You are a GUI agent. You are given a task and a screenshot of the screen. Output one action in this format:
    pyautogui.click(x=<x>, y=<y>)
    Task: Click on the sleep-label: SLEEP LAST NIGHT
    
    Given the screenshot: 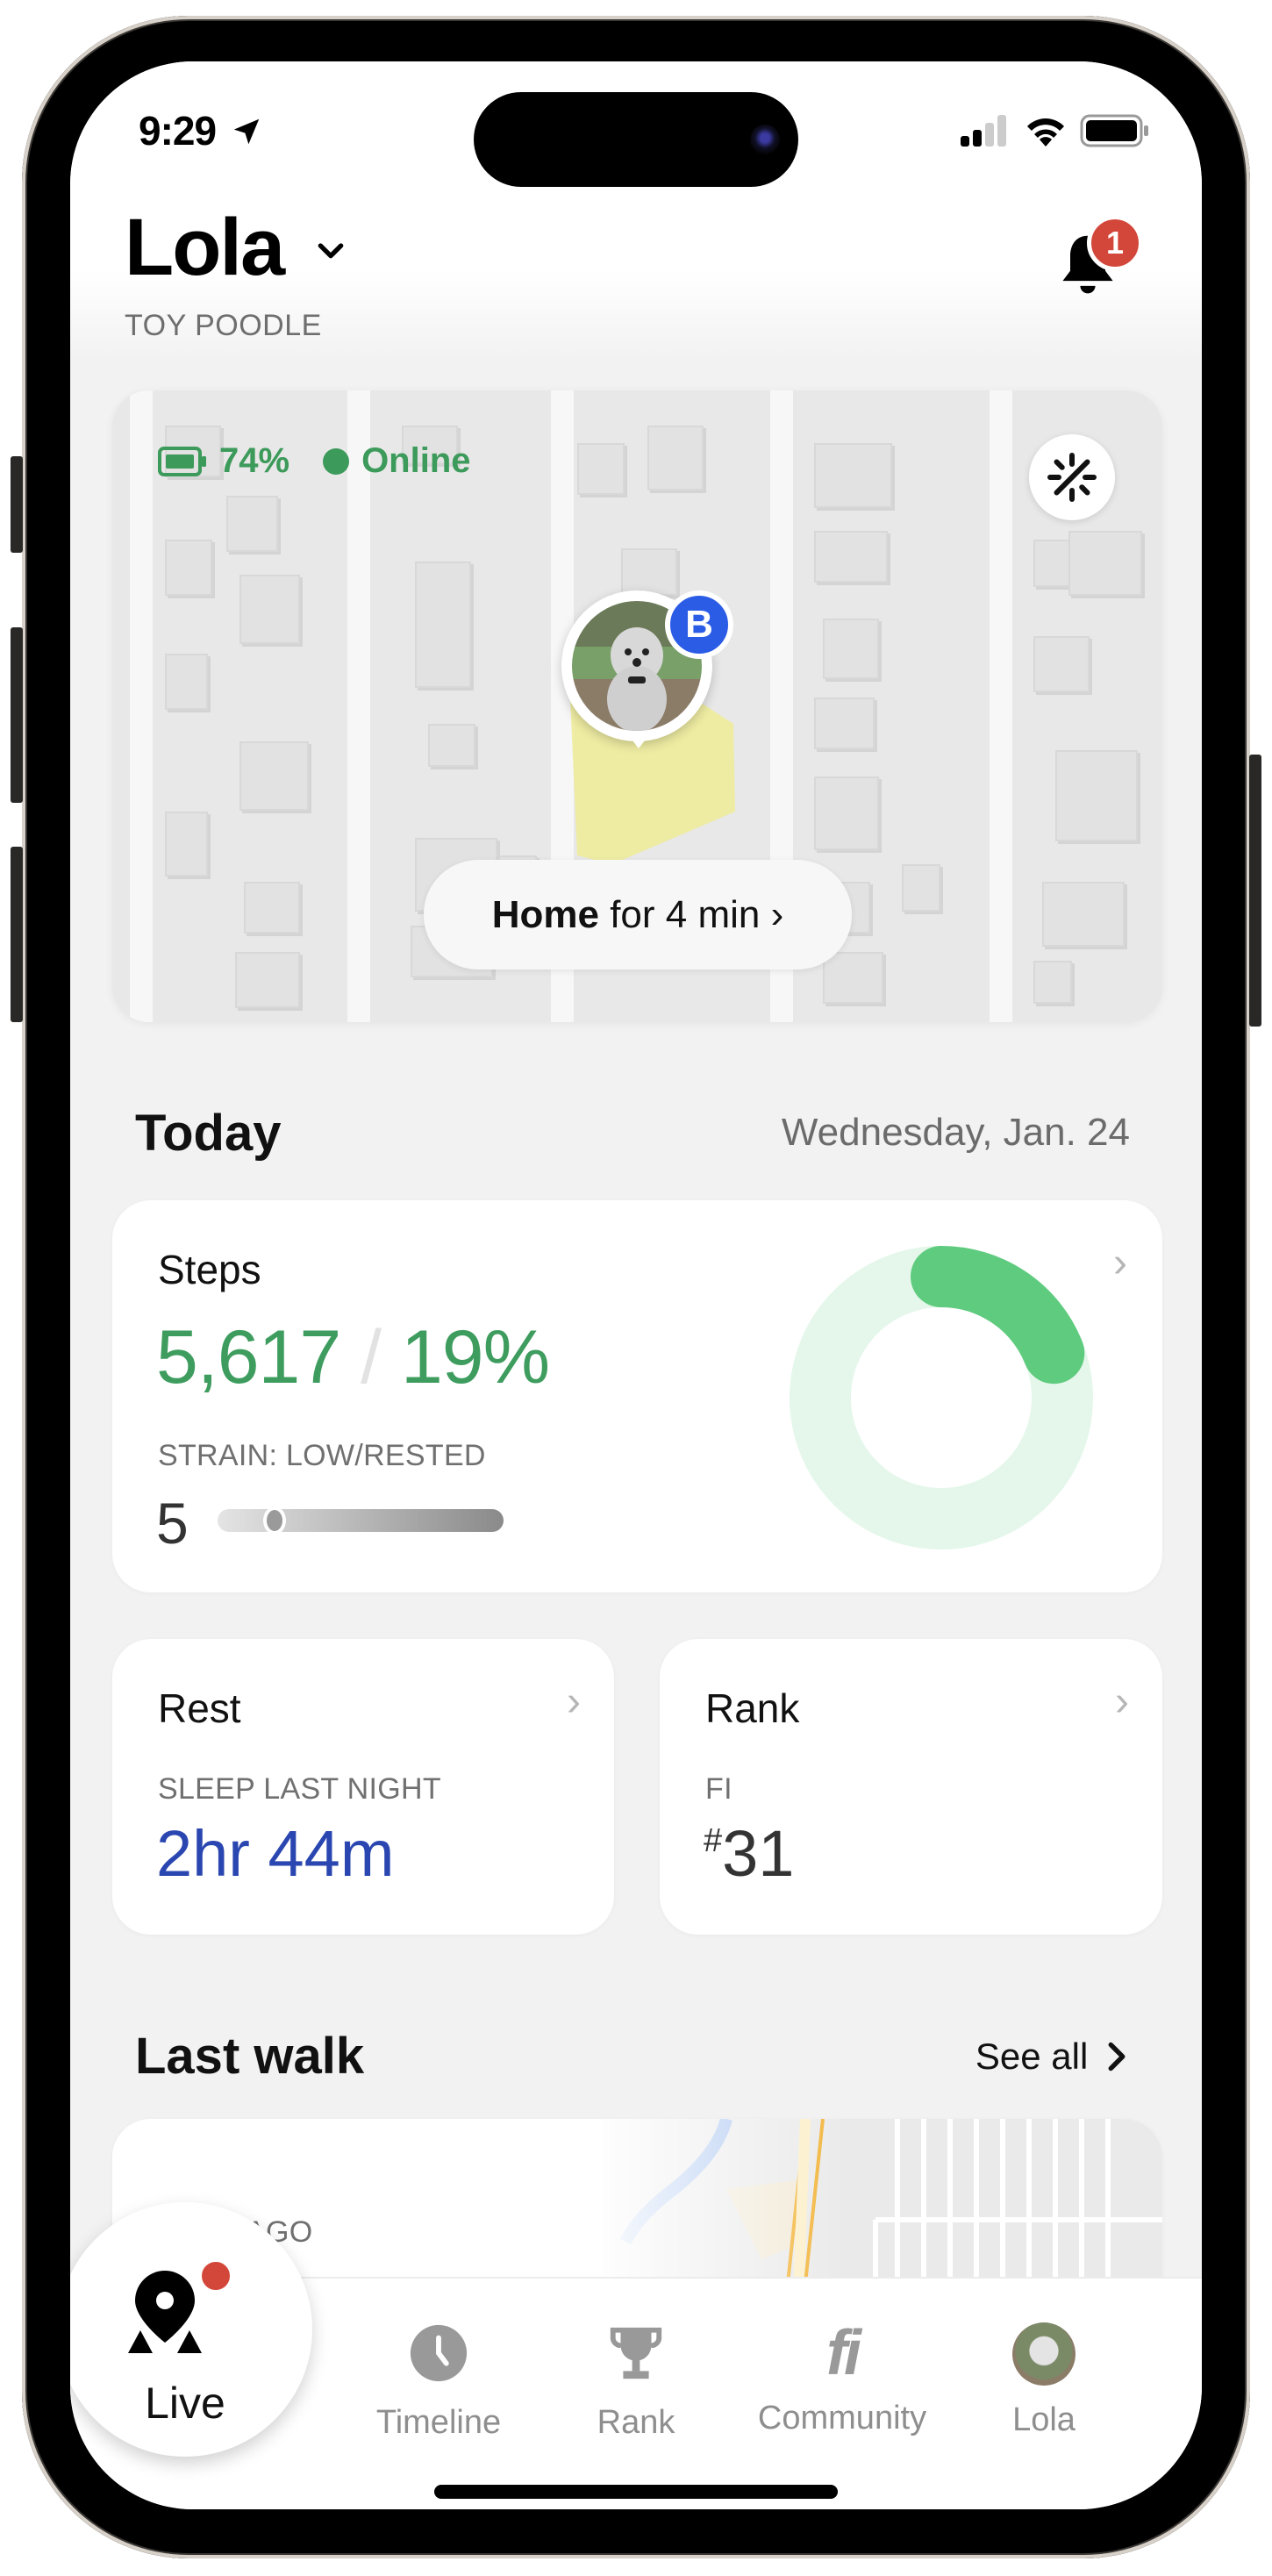 What is the action you would take?
    pyautogui.click(x=299, y=1789)
    